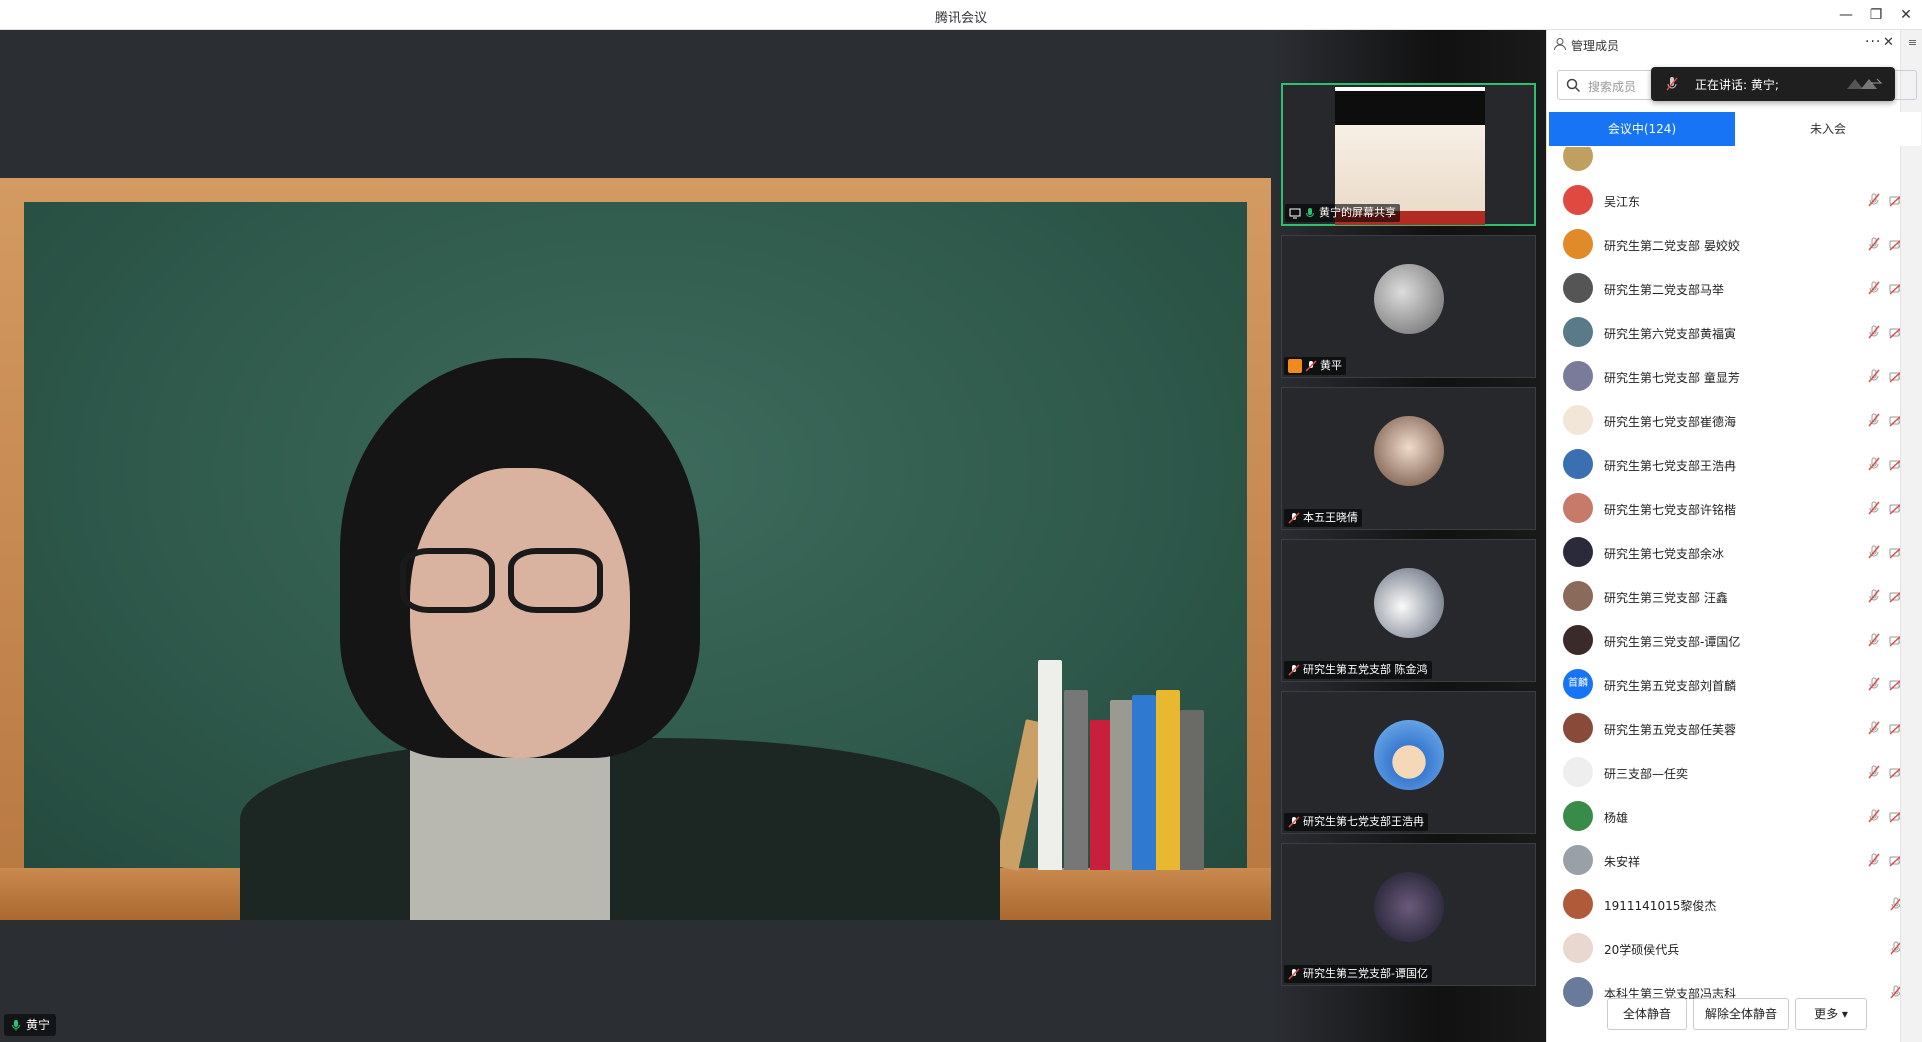 This screenshot has height=1042, width=1922. I want to click on close-panel-icon: ✕, so click(1888, 42).